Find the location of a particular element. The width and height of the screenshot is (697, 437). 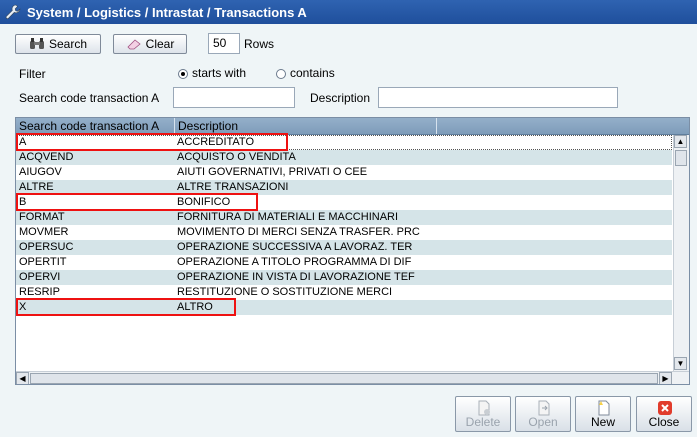

description-label: Description is located at coordinates (340, 98).